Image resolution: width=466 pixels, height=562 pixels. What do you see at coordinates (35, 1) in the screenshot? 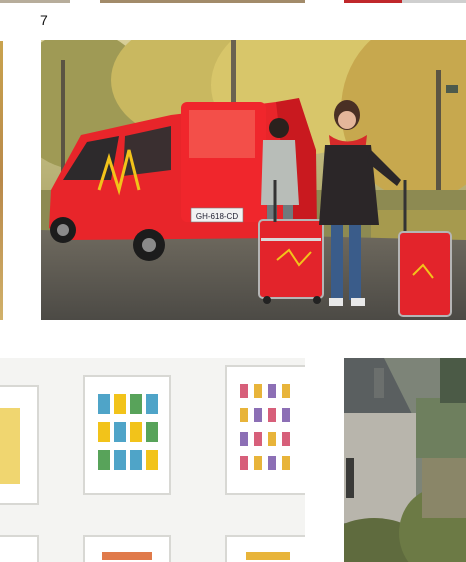
I see `prev-row-thumb-left` at bounding box center [35, 1].